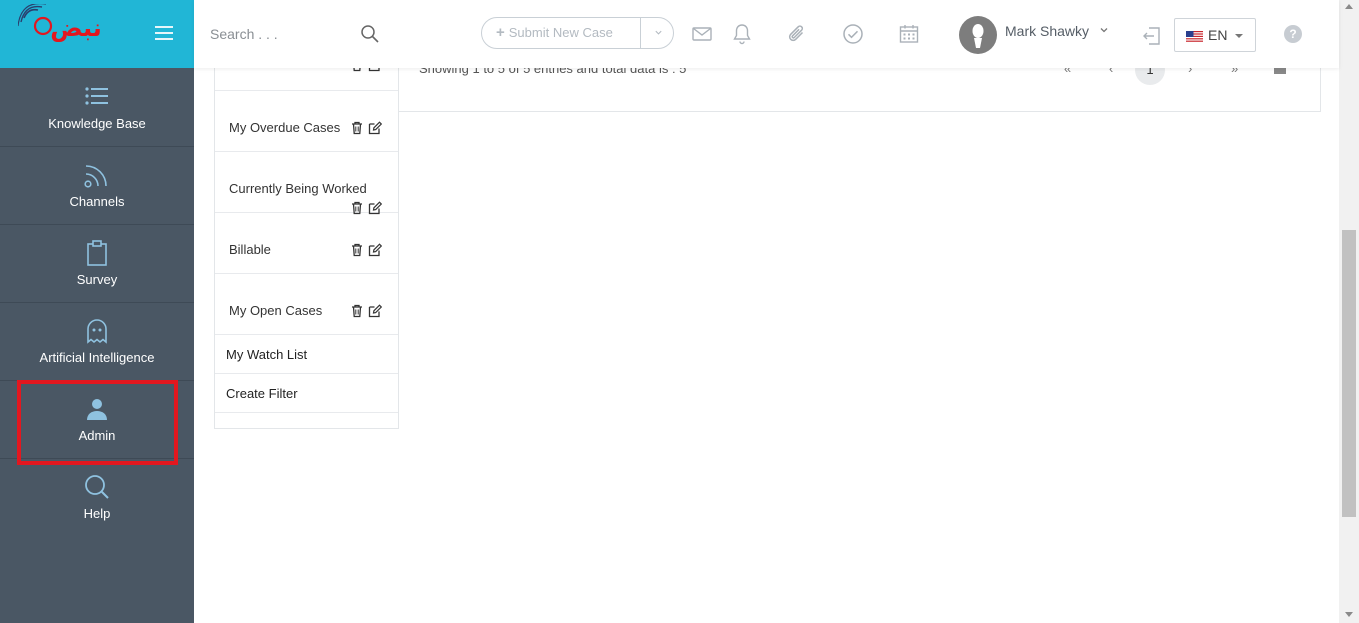  Describe the element at coordinates (1349, 614) in the screenshot. I see `scroll-down-icon` at that location.